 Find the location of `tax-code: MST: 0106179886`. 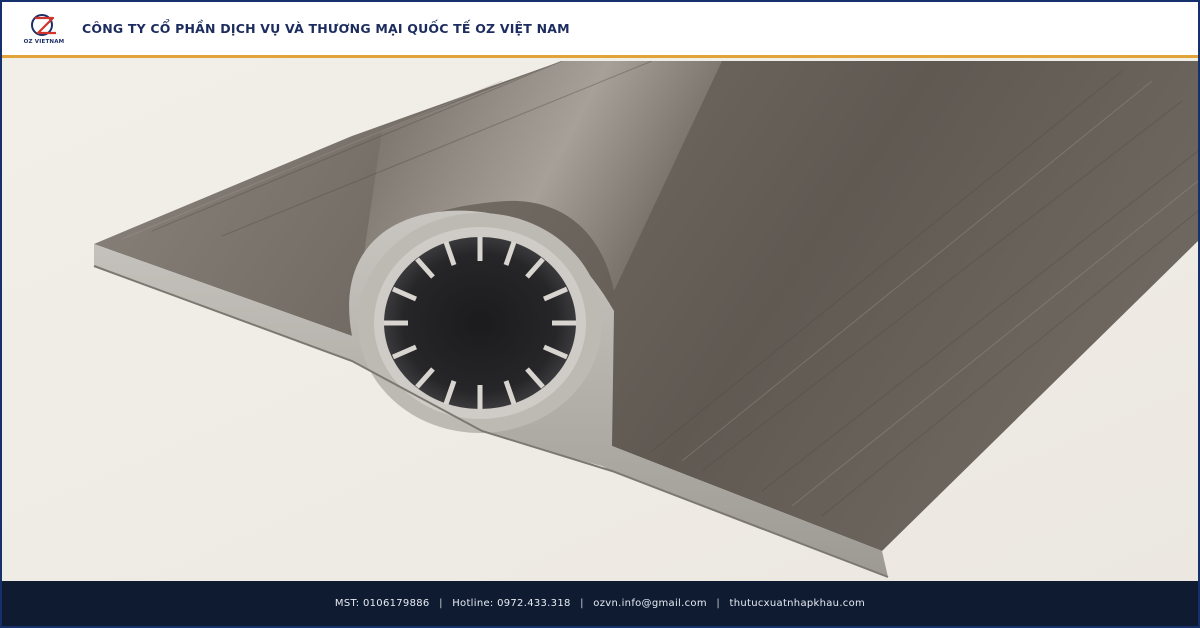

tax-code: MST: 0106179886 is located at coordinates (382, 603).